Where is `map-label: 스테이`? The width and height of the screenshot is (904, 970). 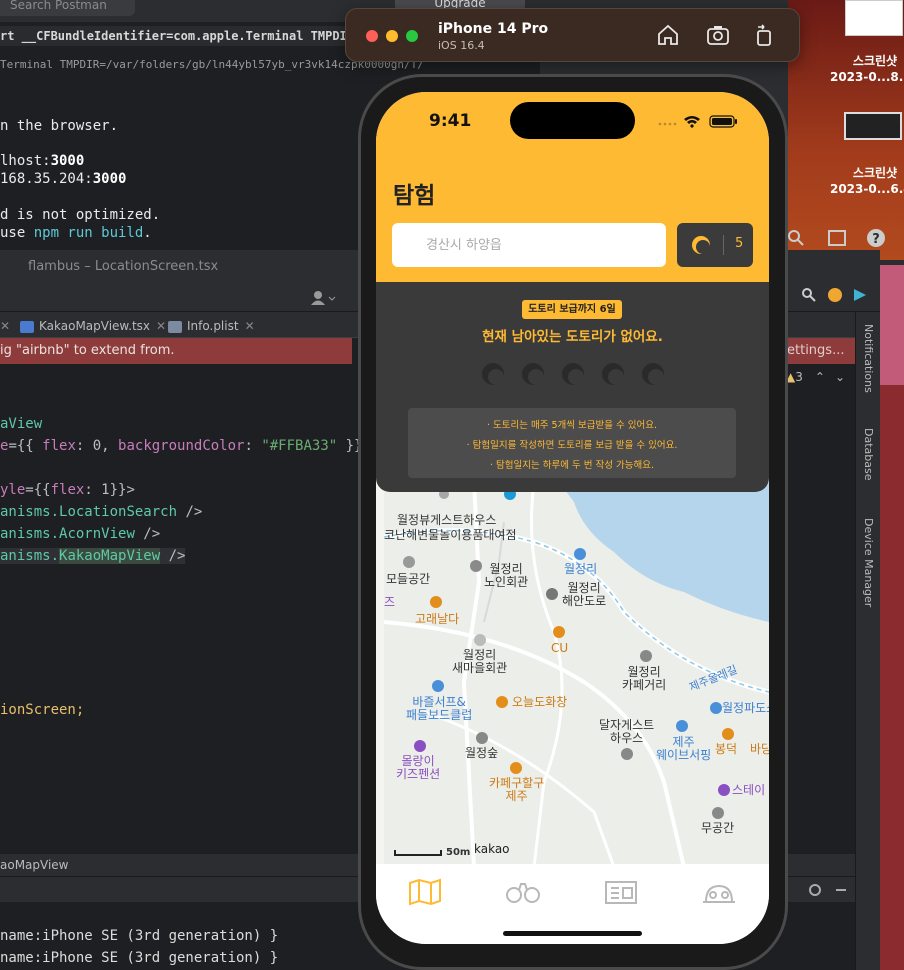 map-label: 스테이 is located at coordinates (748, 790).